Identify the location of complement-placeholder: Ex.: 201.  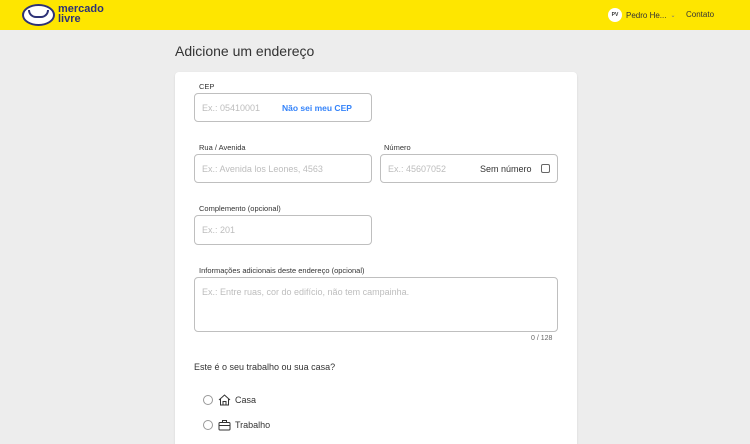
(219, 230).